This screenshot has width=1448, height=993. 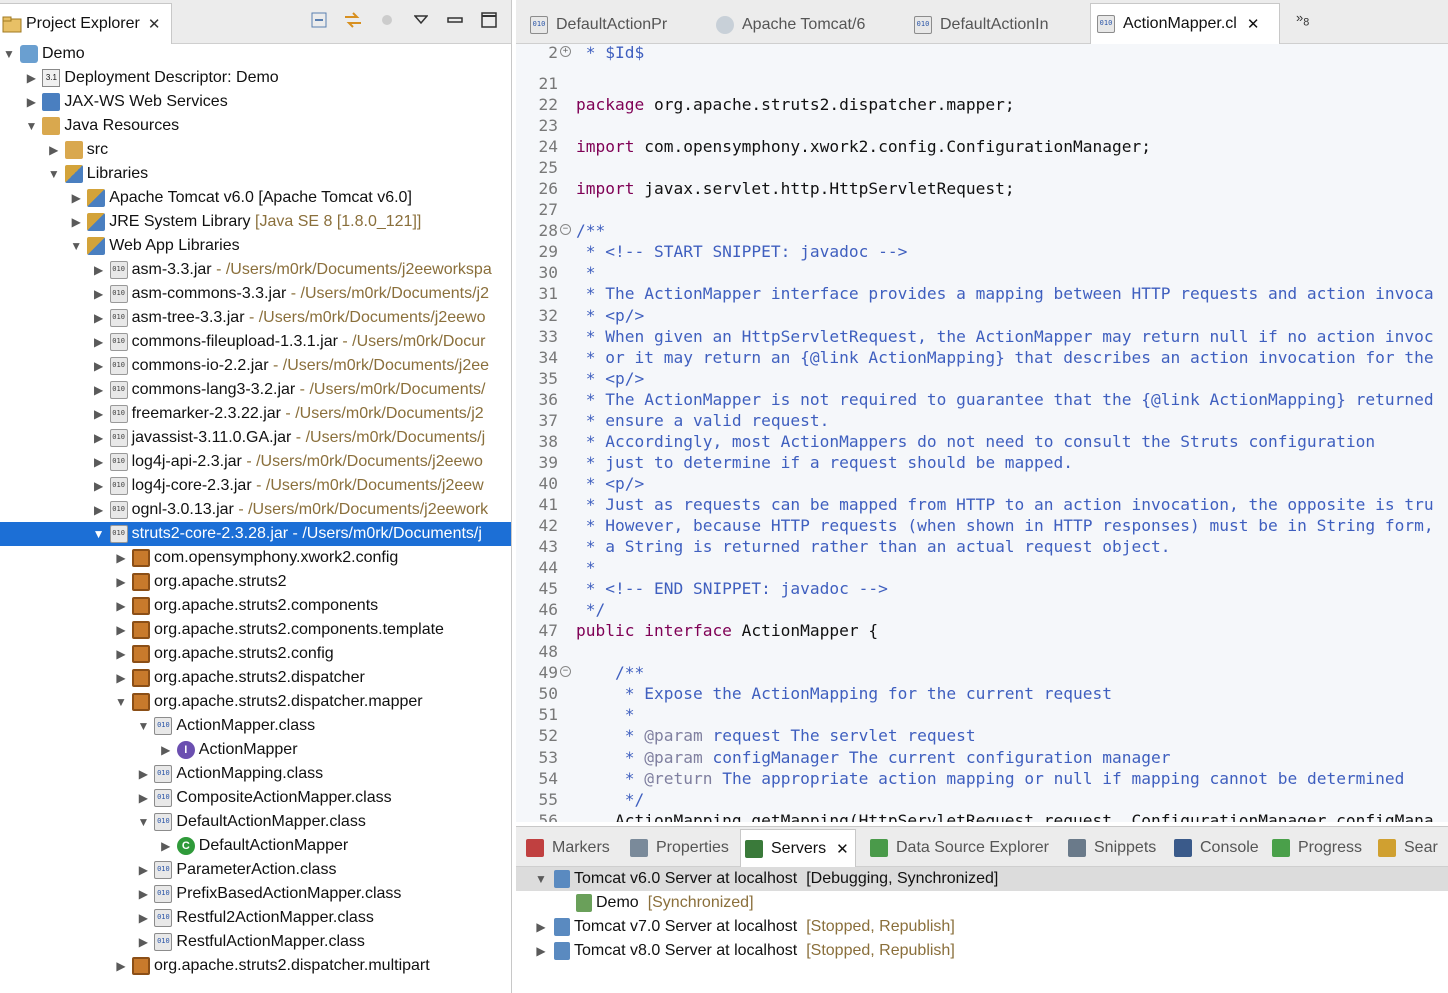 I want to click on tab-markers: Markers, so click(x=569, y=848).